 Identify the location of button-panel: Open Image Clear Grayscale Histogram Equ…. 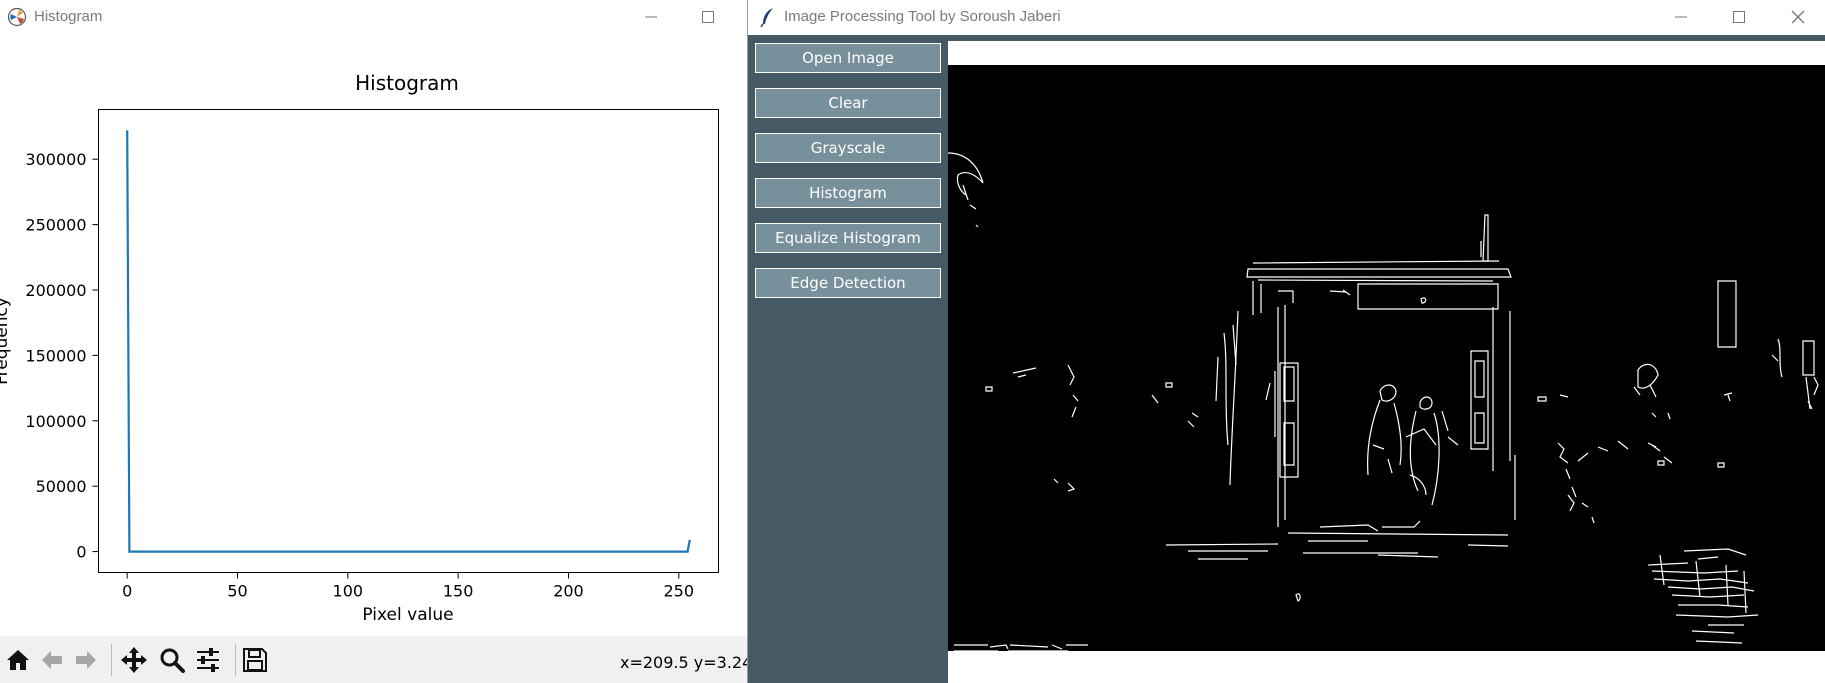
(847, 359).